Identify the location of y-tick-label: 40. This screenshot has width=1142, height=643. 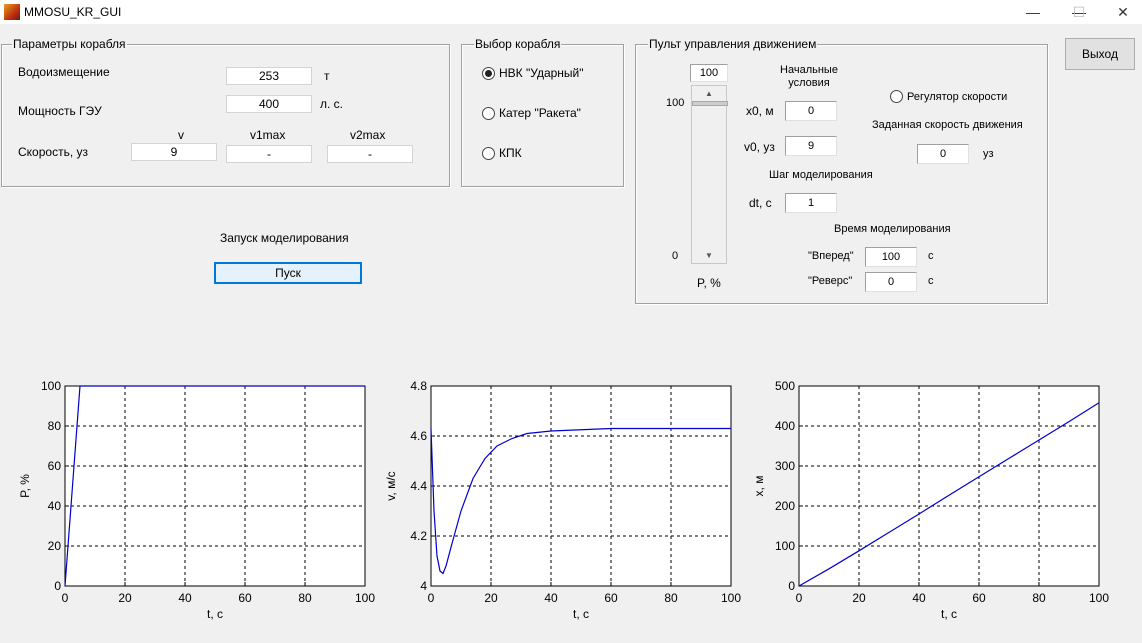
(55, 506).